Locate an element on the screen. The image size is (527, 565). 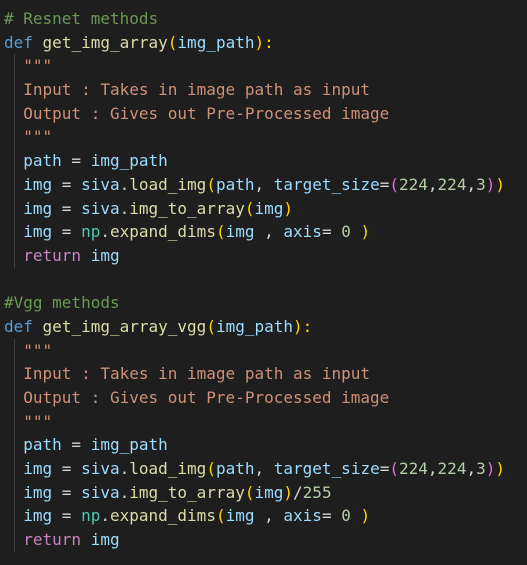
code-line: img = siva.img_to_array(img) is located at coordinates (263, 208).